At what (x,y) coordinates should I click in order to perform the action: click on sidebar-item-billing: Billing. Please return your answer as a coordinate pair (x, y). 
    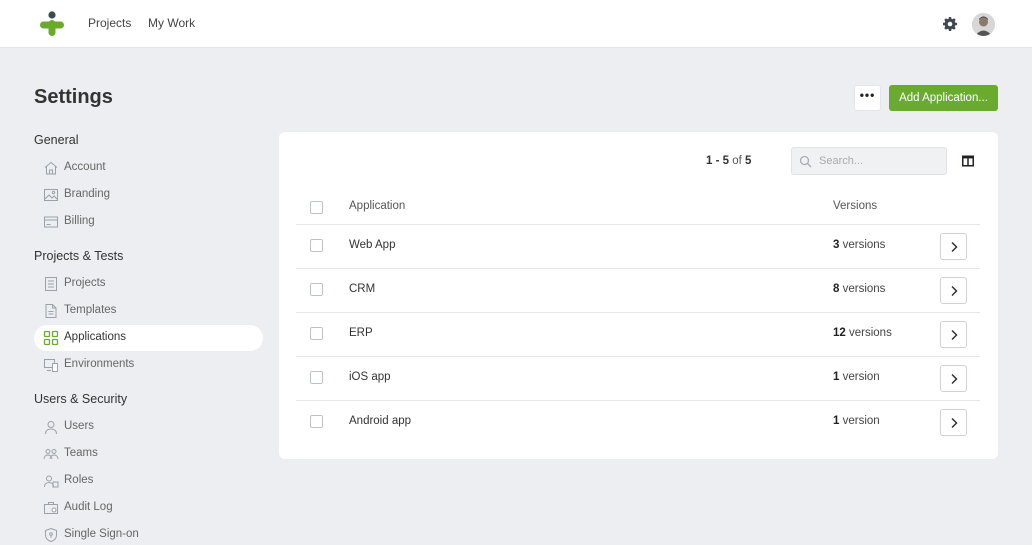
    Looking at the image, I should click on (148, 222).